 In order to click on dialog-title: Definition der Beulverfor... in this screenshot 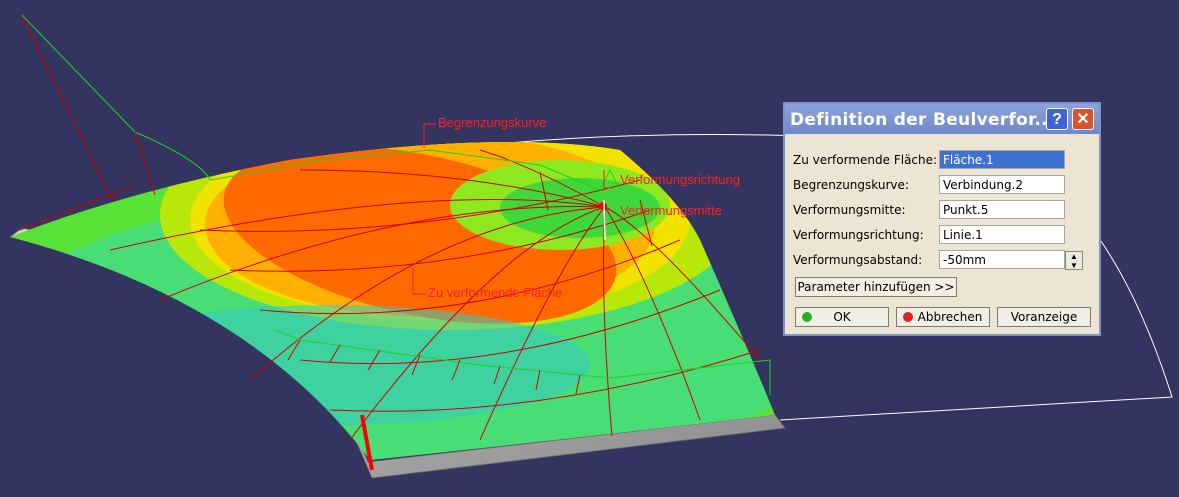, I will do `click(922, 120)`.